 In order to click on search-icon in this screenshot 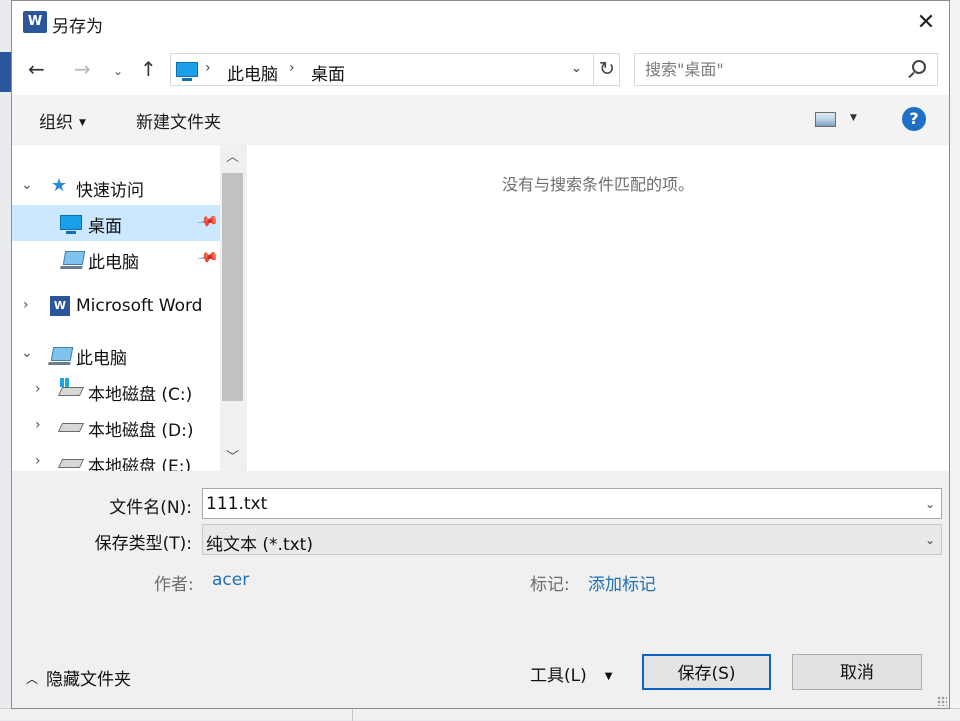, I will do `click(919, 67)`.